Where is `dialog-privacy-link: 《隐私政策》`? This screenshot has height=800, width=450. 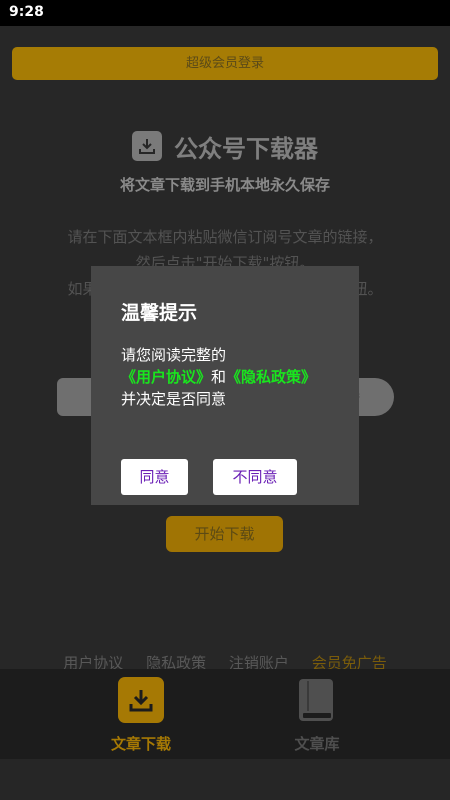 dialog-privacy-link: 《隐私政策》 is located at coordinates (271, 377).